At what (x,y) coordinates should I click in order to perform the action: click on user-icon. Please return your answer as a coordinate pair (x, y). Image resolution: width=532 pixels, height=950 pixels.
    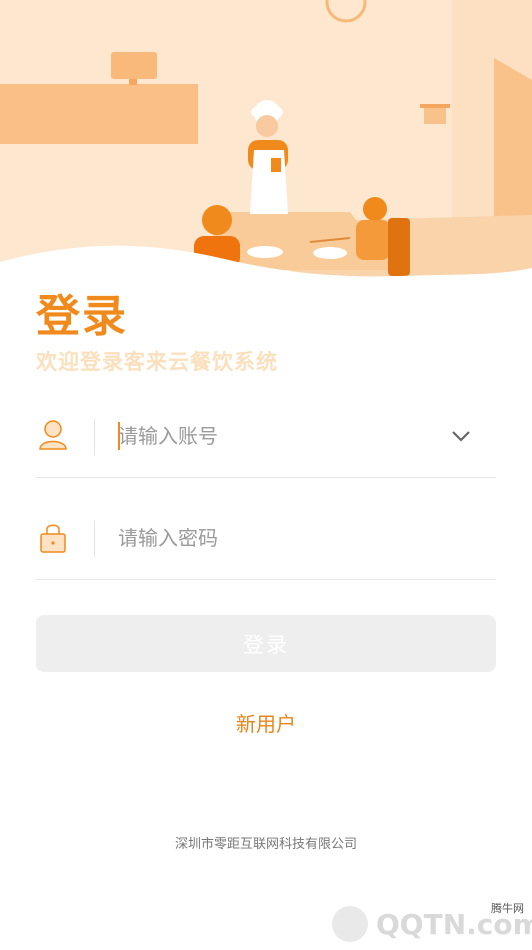
    Looking at the image, I should click on (53, 435).